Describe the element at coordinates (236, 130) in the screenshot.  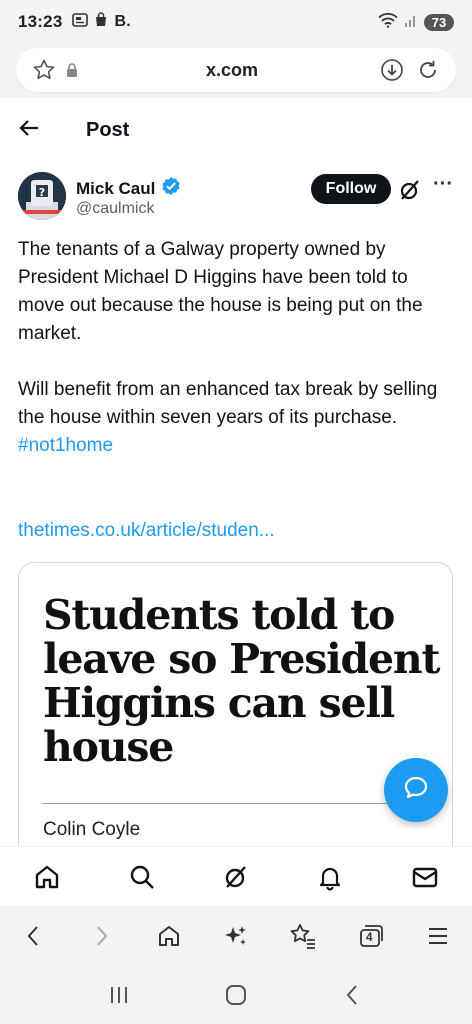
I see `post-header: Post` at that location.